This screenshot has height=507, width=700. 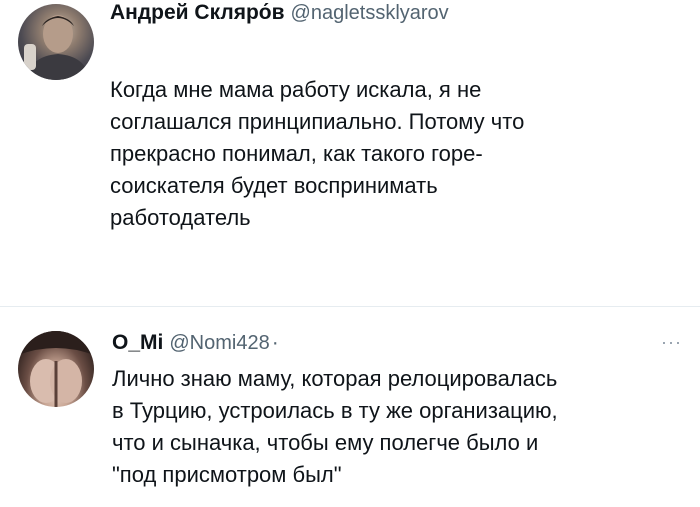 What do you see at coordinates (671, 342) in the screenshot?
I see `more-options-icon: ···` at bounding box center [671, 342].